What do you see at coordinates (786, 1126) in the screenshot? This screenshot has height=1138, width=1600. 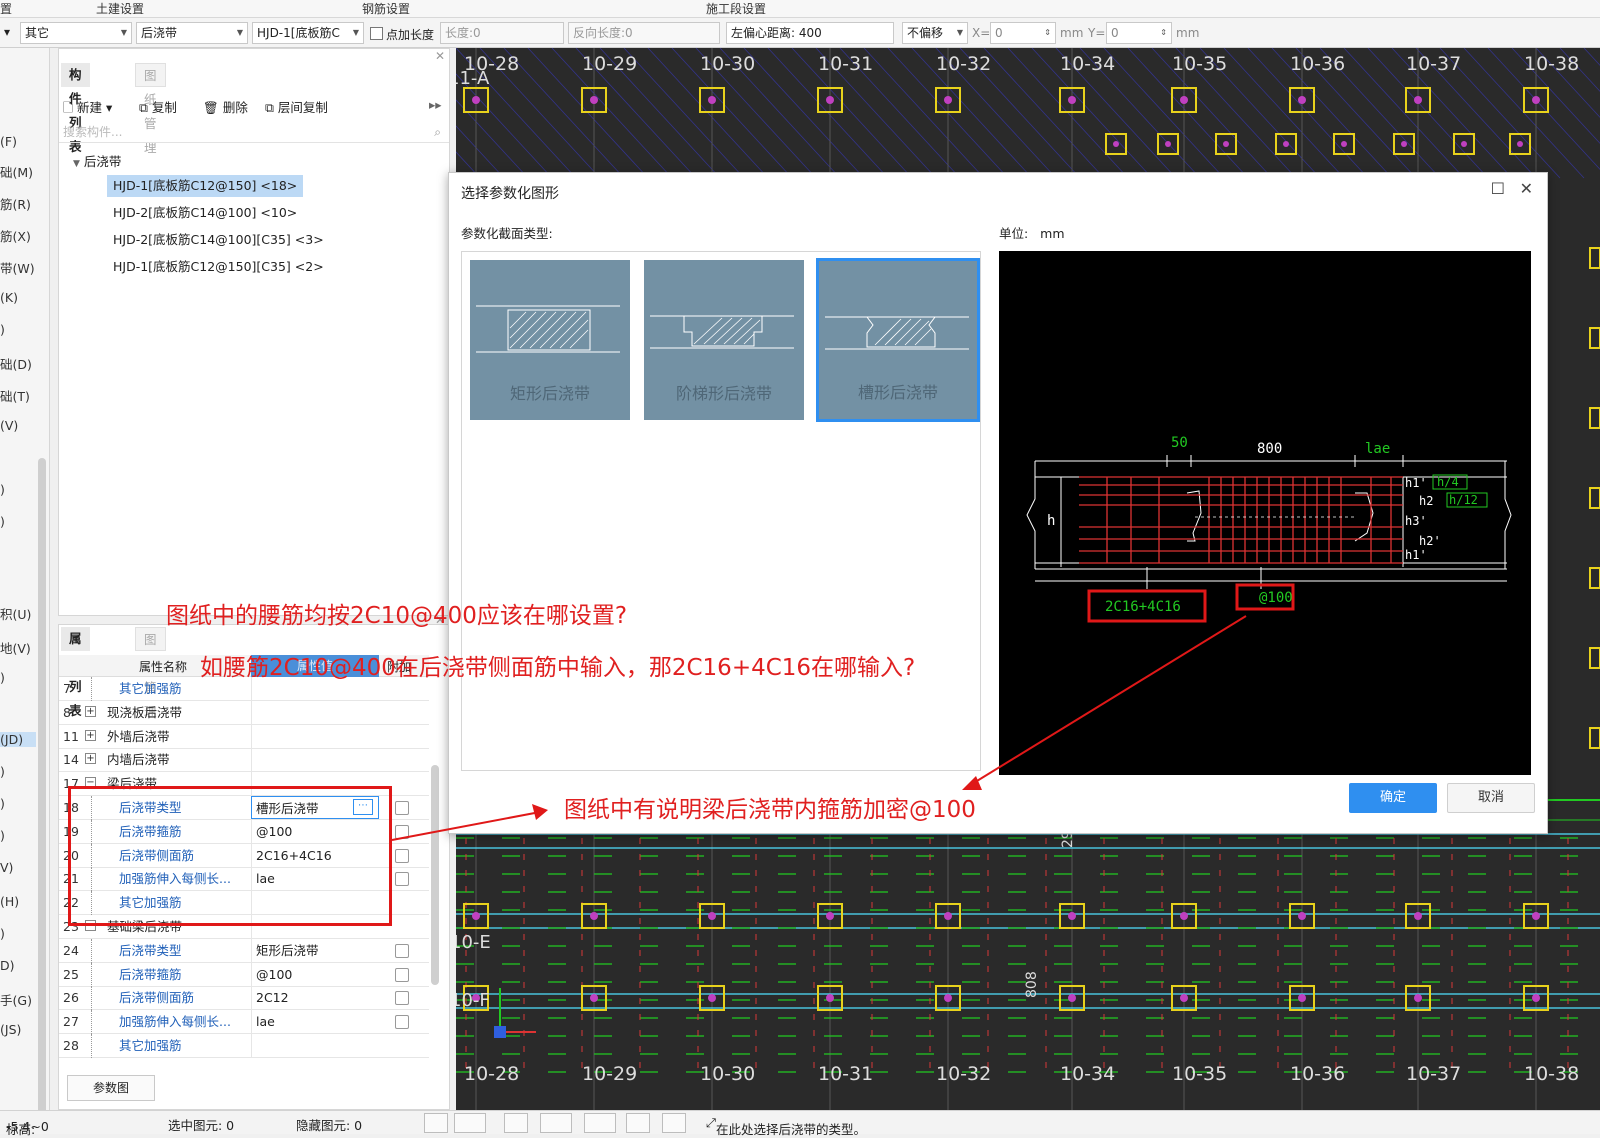 I see `status-hint: ⤢ 在此处选择后浇带的类型。` at bounding box center [786, 1126].